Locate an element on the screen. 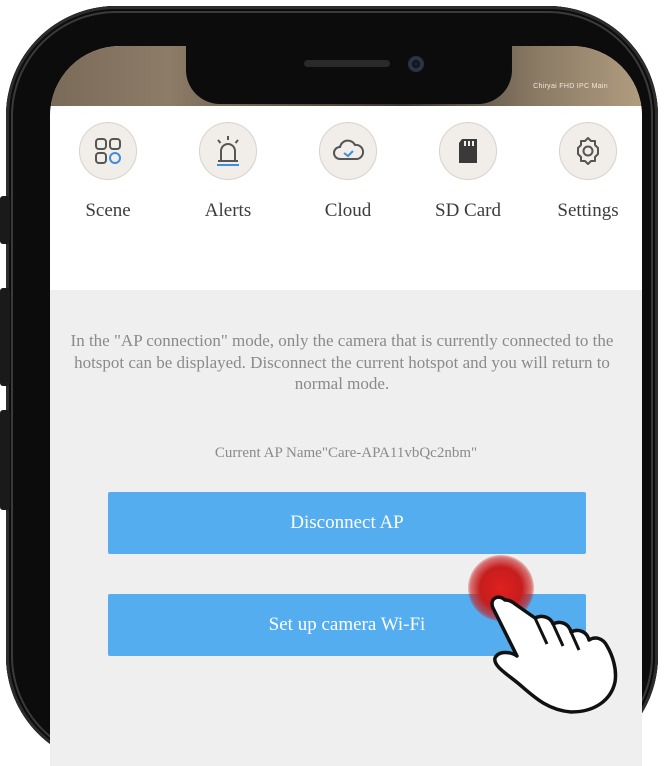 This screenshot has width=664, height=766. cloud-icon is located at coordinates (348, 151).